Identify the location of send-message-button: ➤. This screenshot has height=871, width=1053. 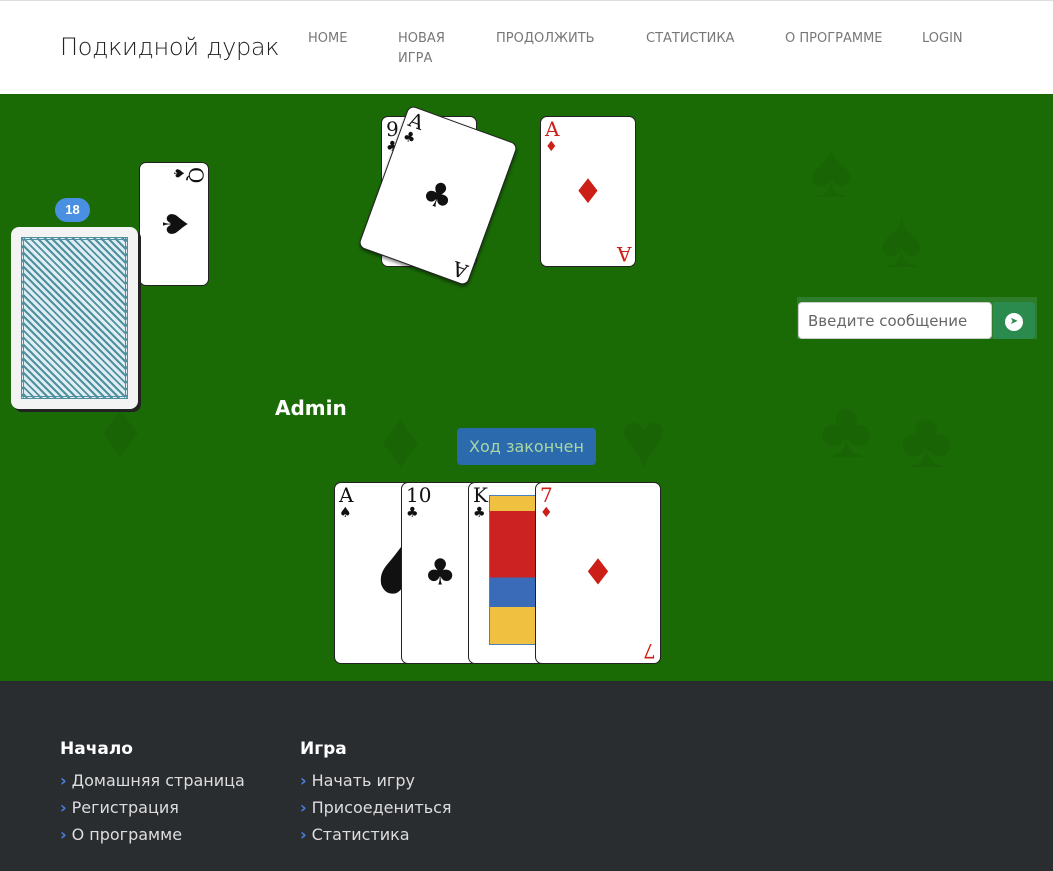
(1014, 320).